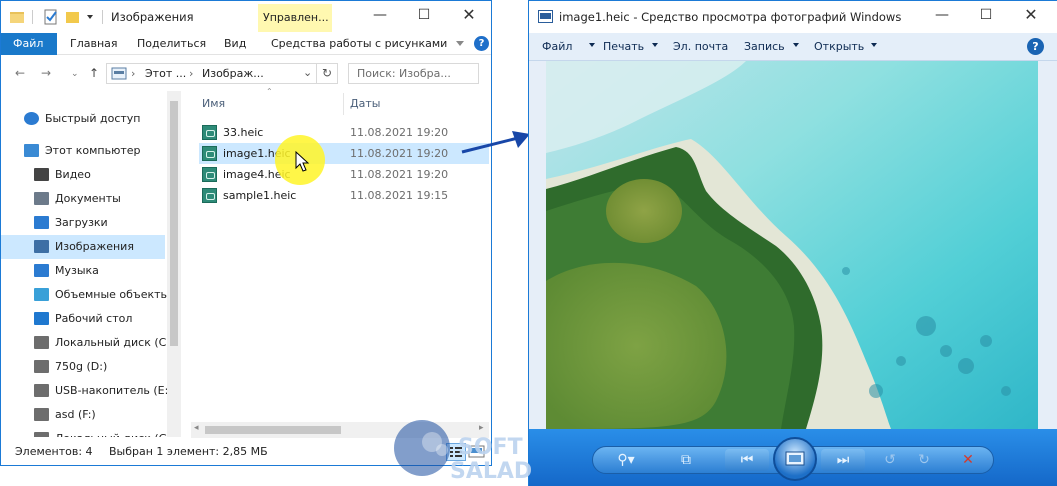  What do you see at coordinates (686, 460) in the screenshot?
I see `actual-size-icon: ⧉` at bounding box center [686, 460].